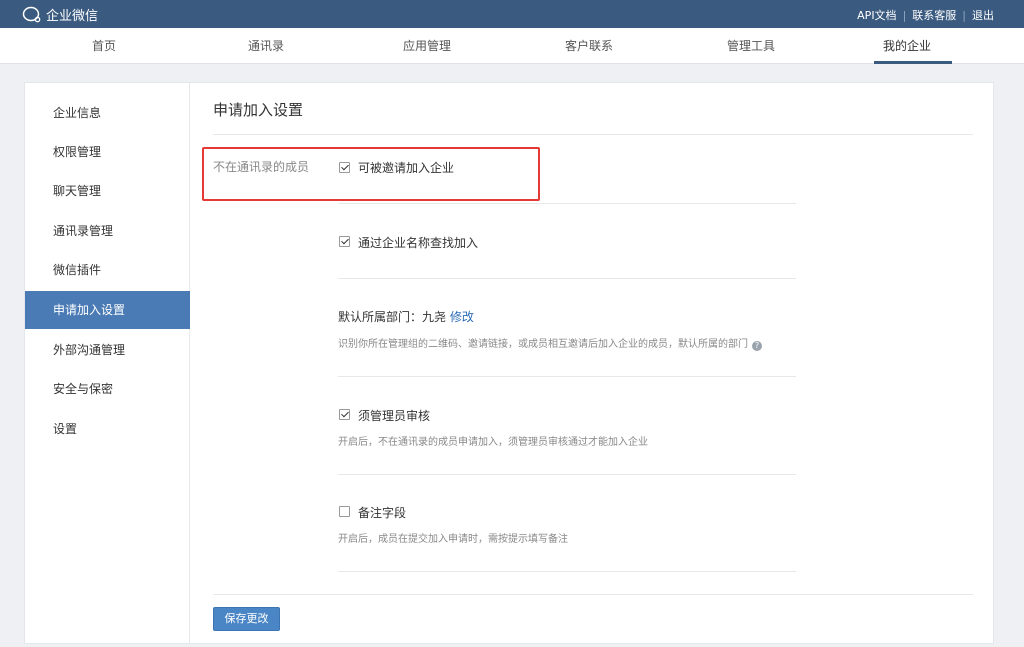 The height and width of the screenshot is (647, 1024). Describe the element at coordinates (757, 346) in the screenshot. I see `help-icon: ?` at that location.